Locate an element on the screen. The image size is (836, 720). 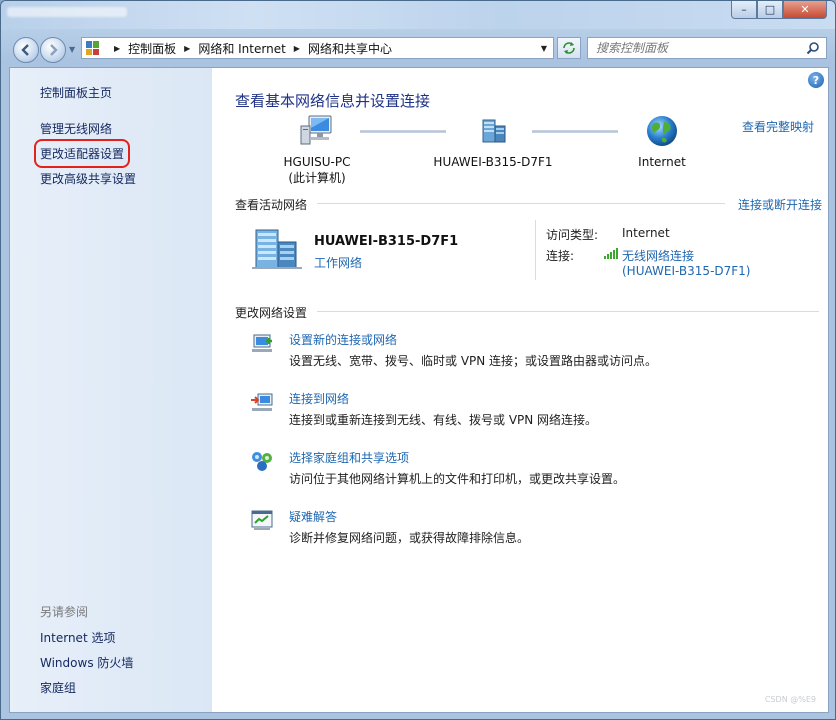
title-bar: – □ ✕ is located at coordinates (418, 15).